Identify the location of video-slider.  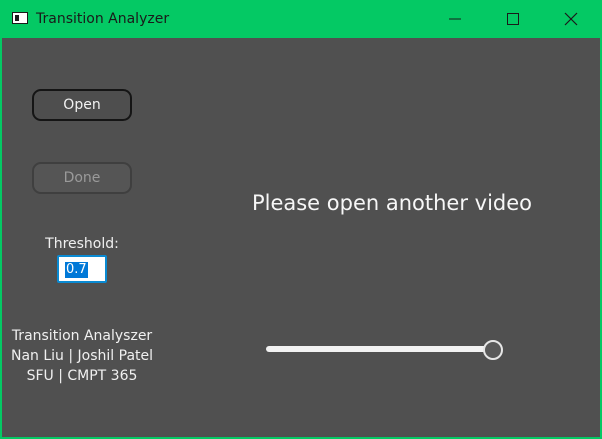
(386, 349).